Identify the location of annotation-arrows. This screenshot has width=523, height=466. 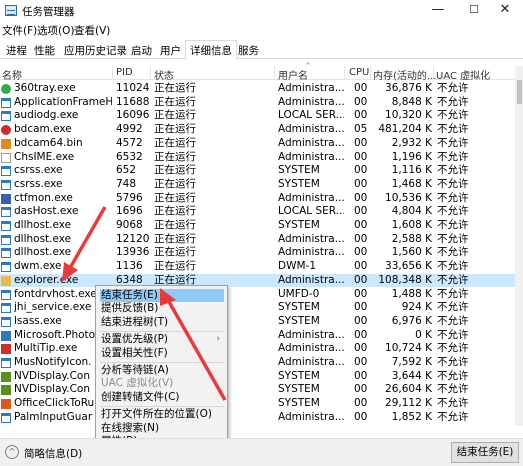
(144, 303).